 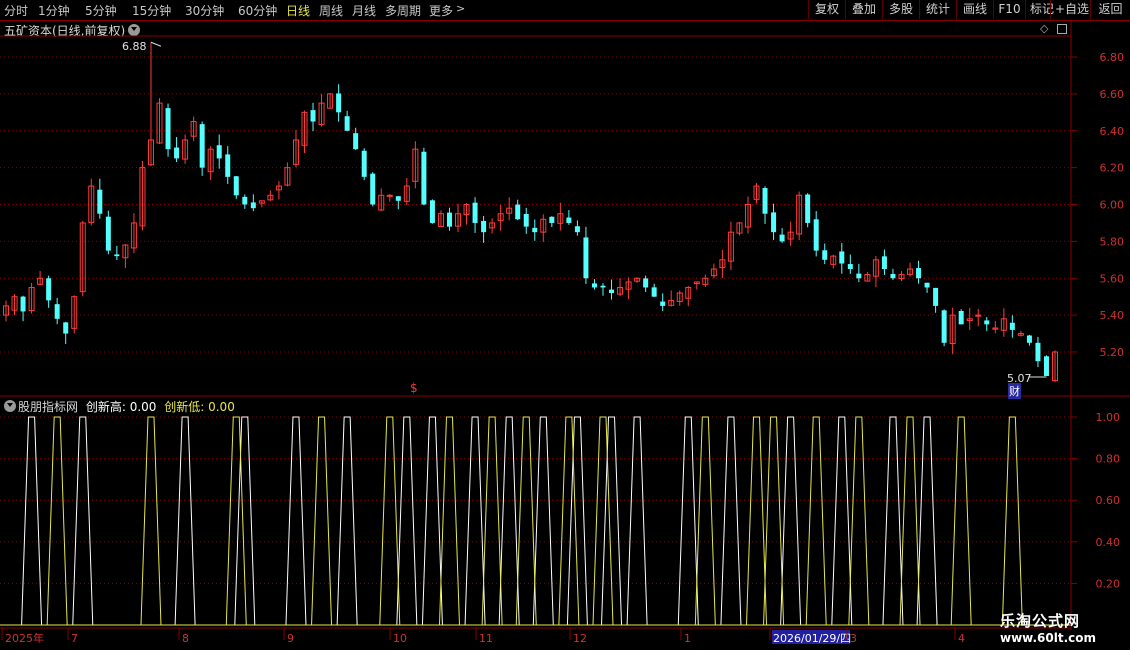 I want to click on dividend-marker: $, so click(x=414, y=388).